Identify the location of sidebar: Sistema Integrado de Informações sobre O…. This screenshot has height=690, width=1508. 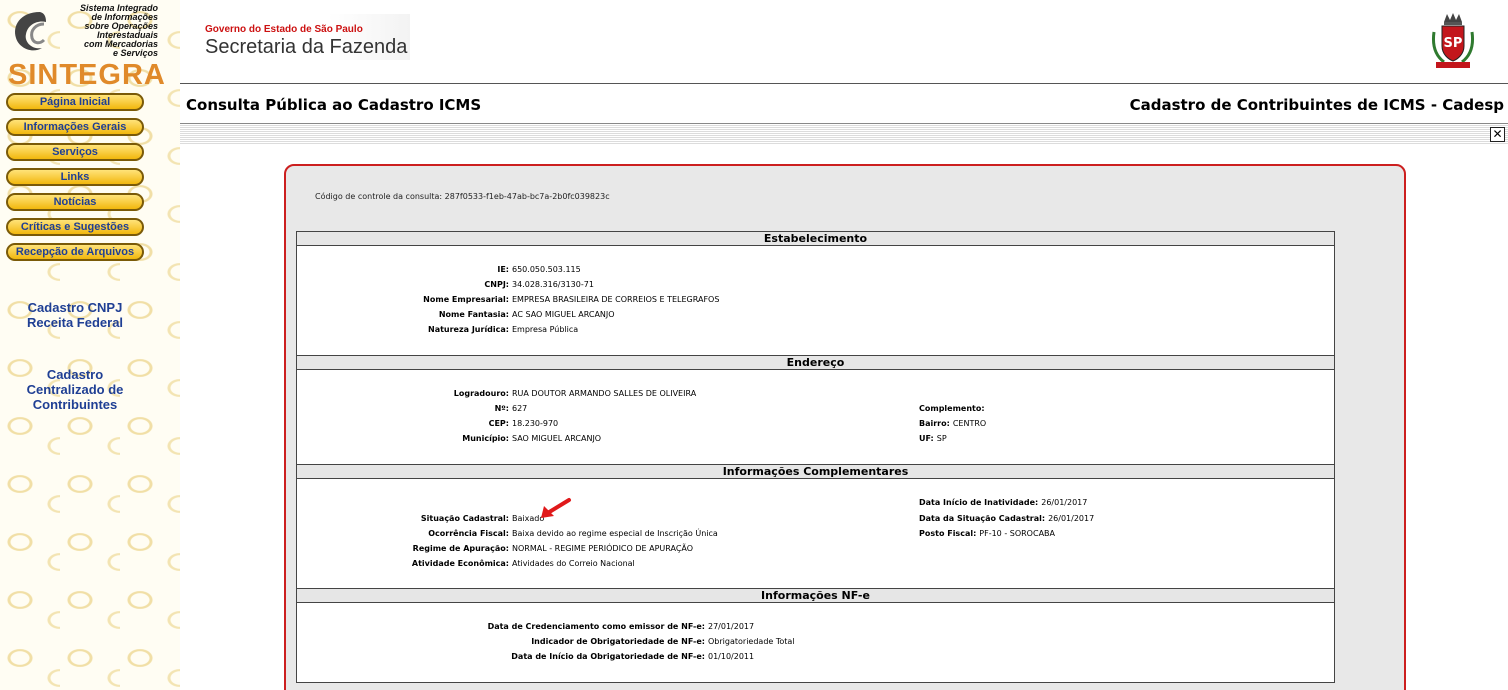
(90, 345).